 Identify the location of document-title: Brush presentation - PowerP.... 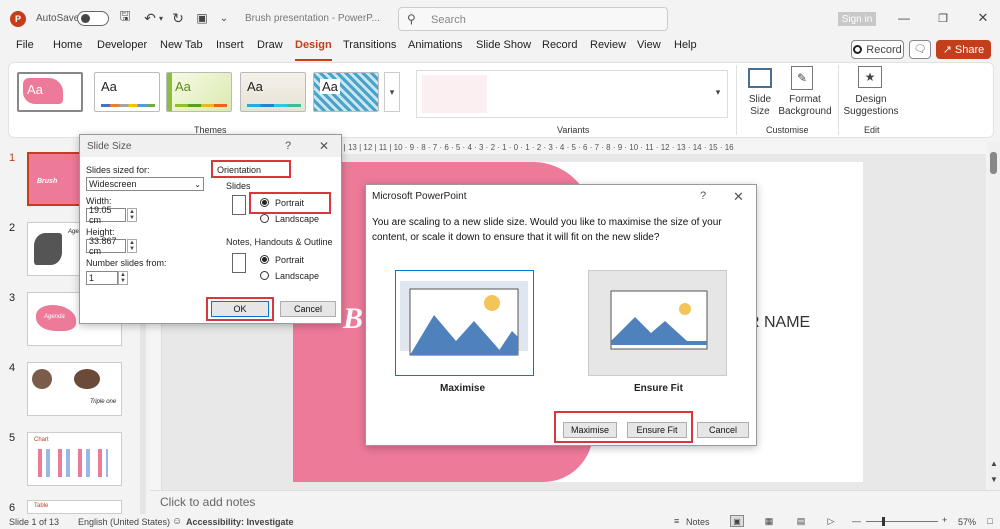
(312, 18).